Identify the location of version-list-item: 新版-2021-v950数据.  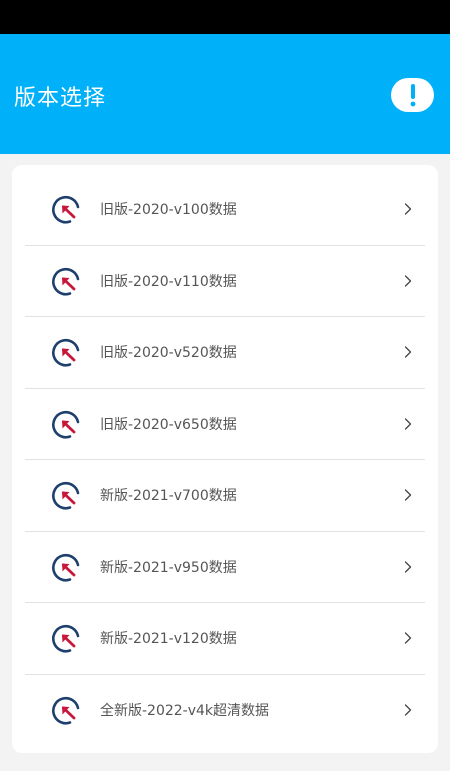
(225, 567).